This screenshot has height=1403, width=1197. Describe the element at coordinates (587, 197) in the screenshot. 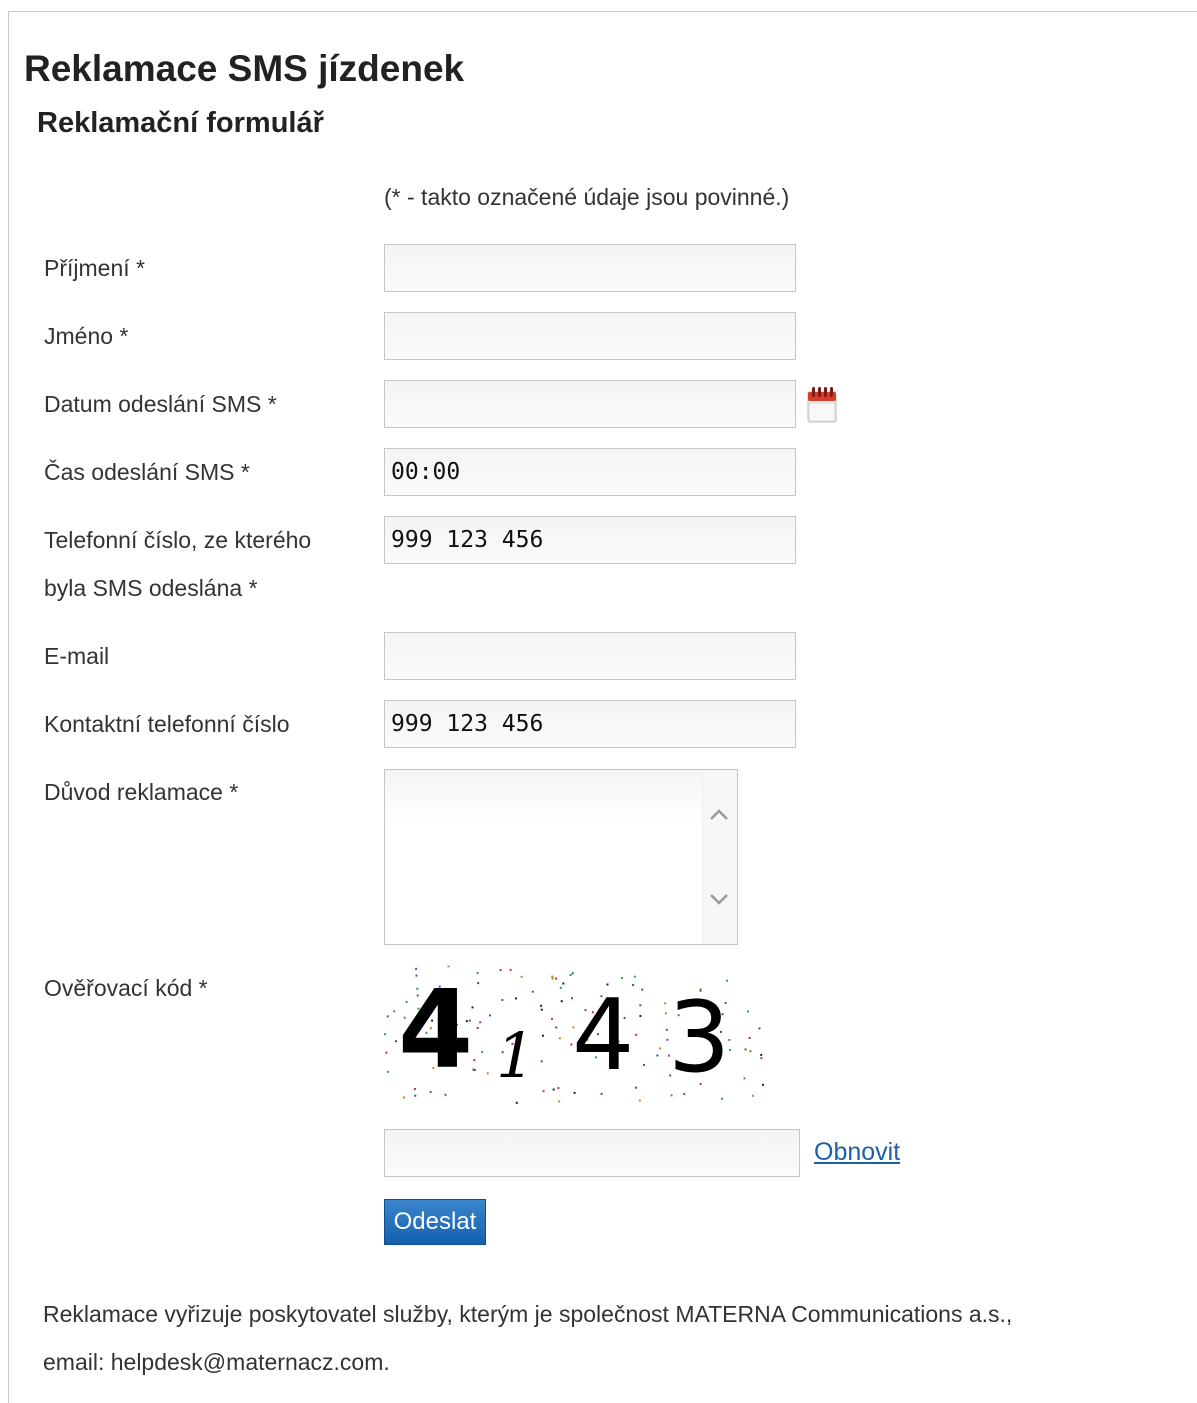

I see `required-note: (* - takto označené údaje jsou povinné.)` at that location.